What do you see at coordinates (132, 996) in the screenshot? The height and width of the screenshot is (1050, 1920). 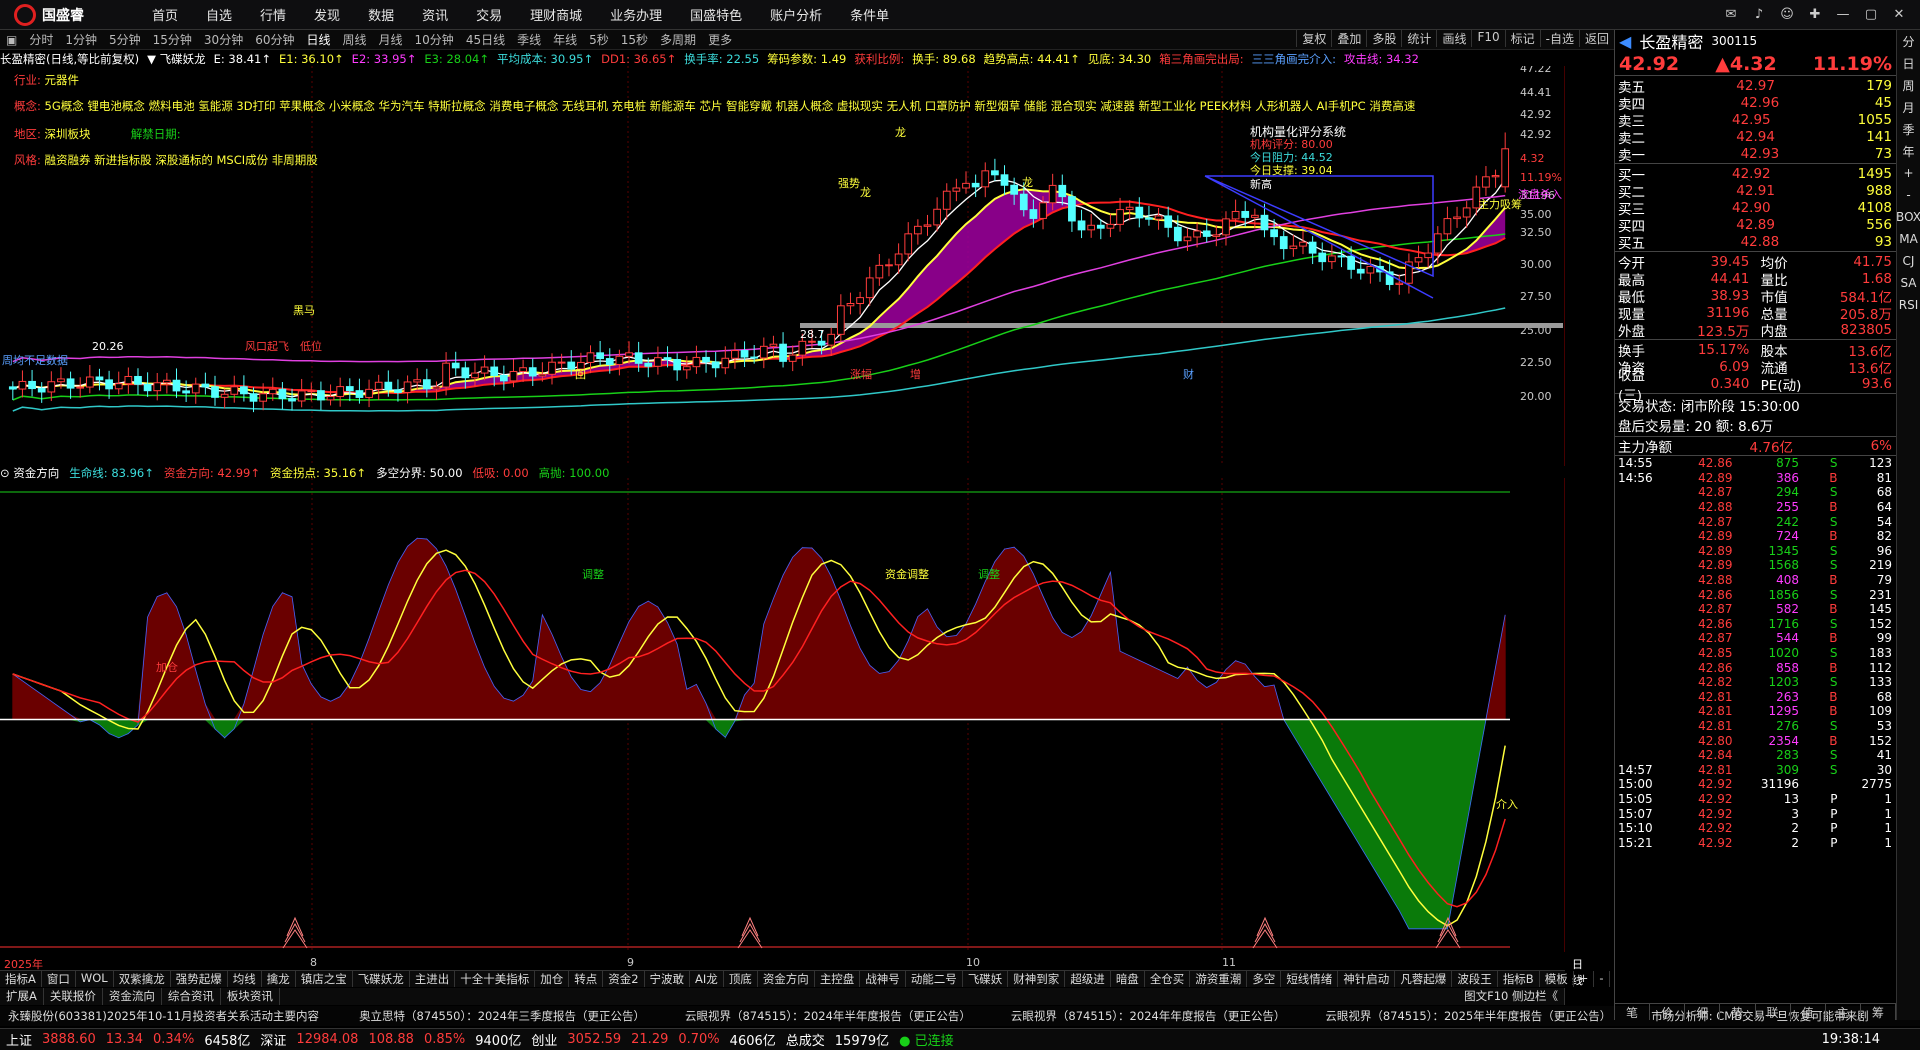 I see `info-tab: 资金流向` at bounding box center [132, 996].